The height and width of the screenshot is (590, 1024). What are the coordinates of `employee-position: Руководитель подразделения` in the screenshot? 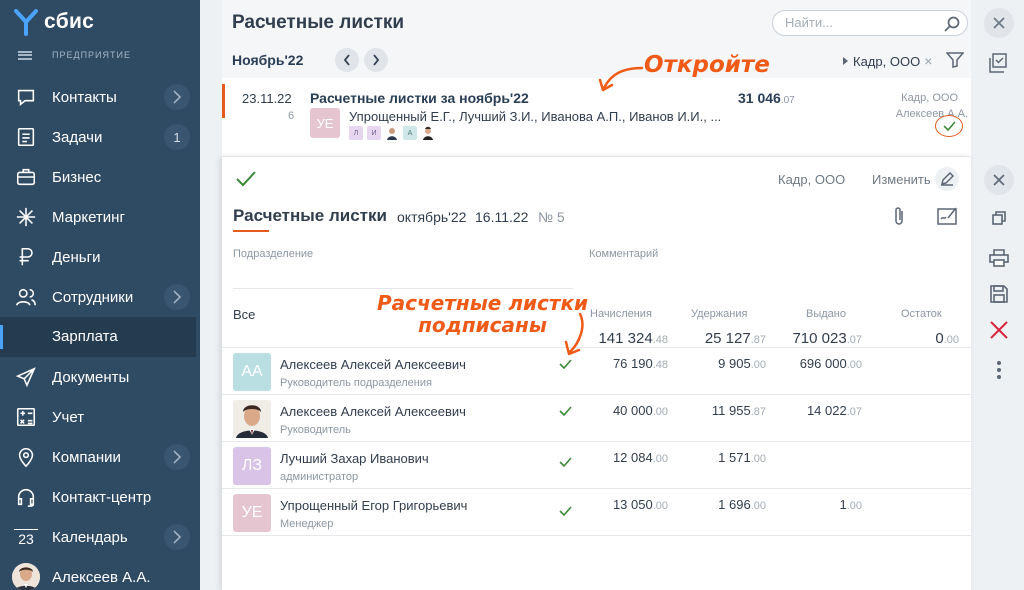 It's located at (356, 383).